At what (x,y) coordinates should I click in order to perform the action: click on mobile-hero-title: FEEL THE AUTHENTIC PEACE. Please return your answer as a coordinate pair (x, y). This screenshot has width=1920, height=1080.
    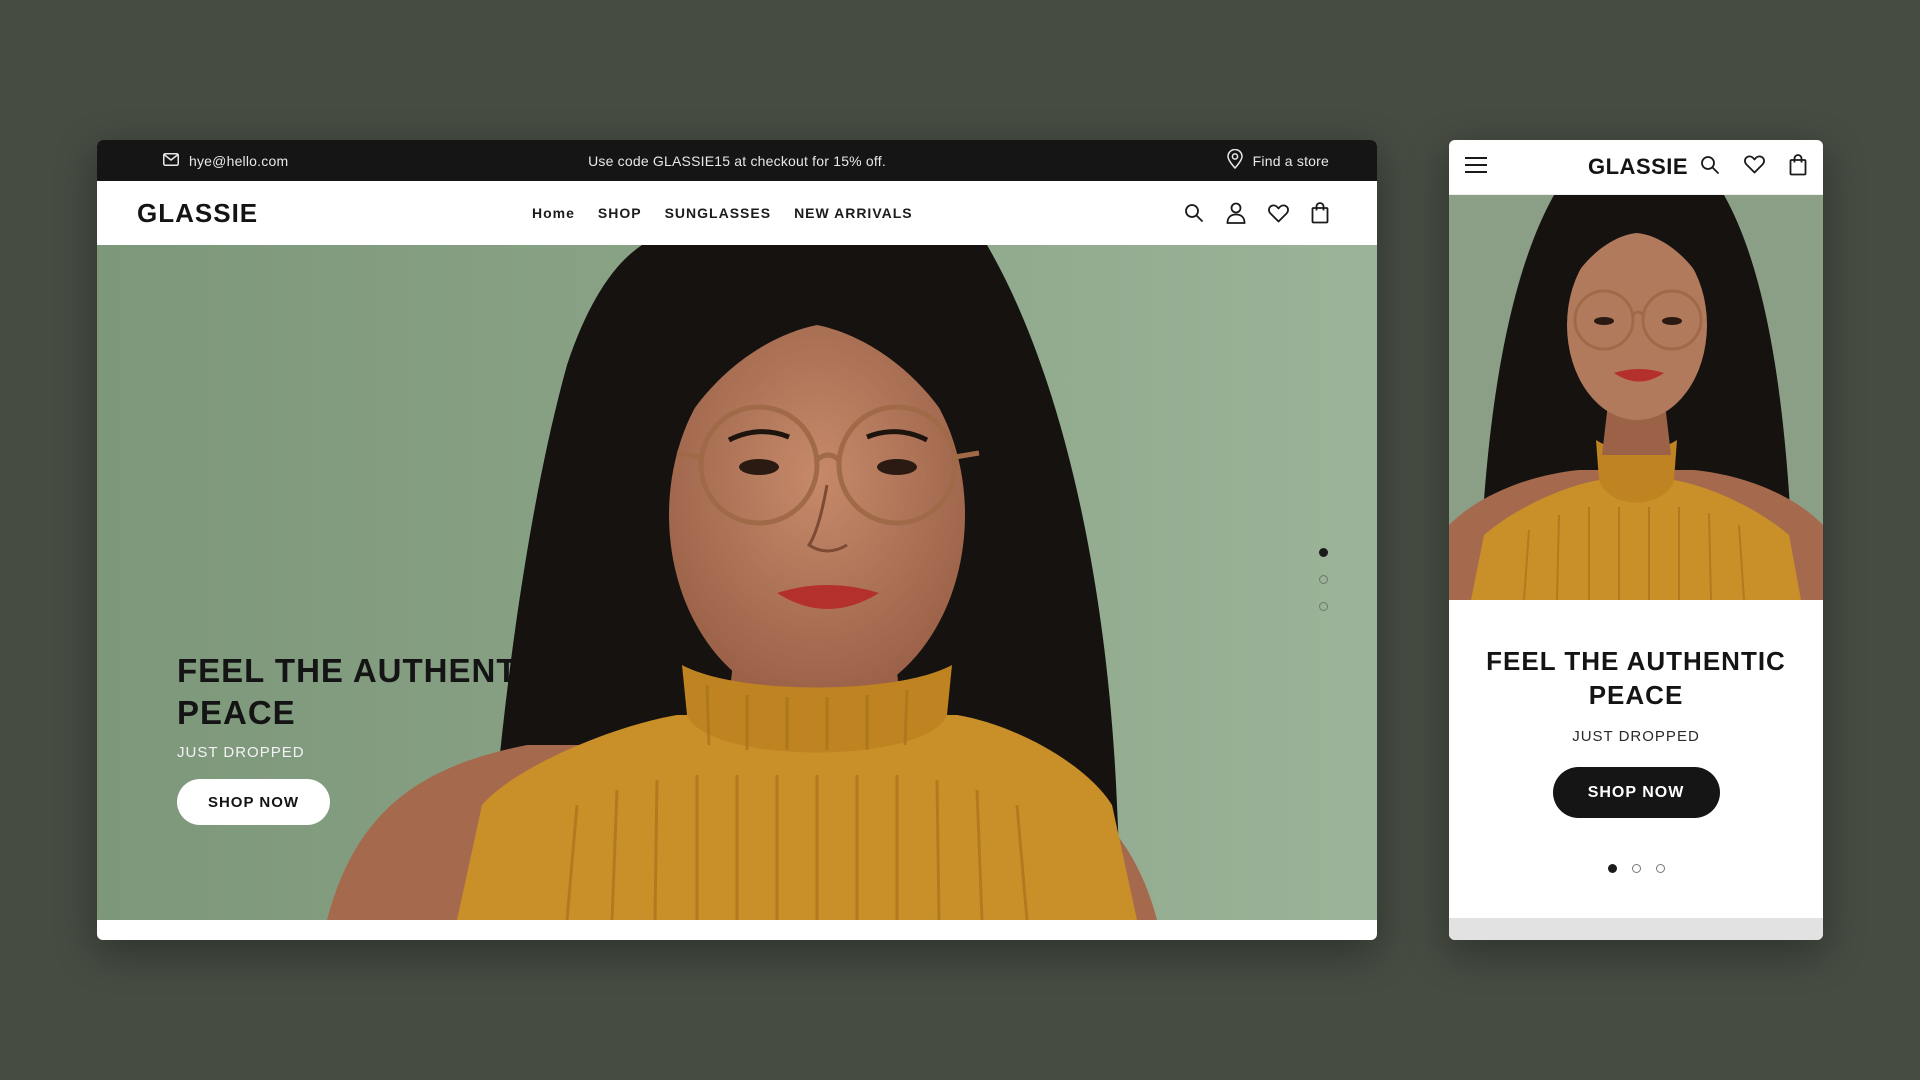
    Looking at the image, I should click on (1636, 678).